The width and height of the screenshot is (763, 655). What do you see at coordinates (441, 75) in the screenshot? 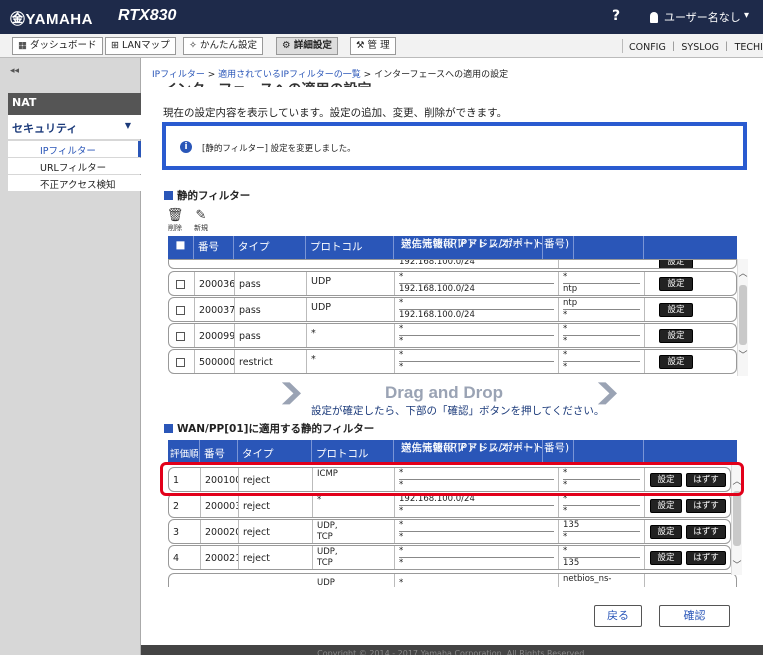
I see `breadcrumb-current: インターフェースへの適用の設定` at bounding box center [441, 75].